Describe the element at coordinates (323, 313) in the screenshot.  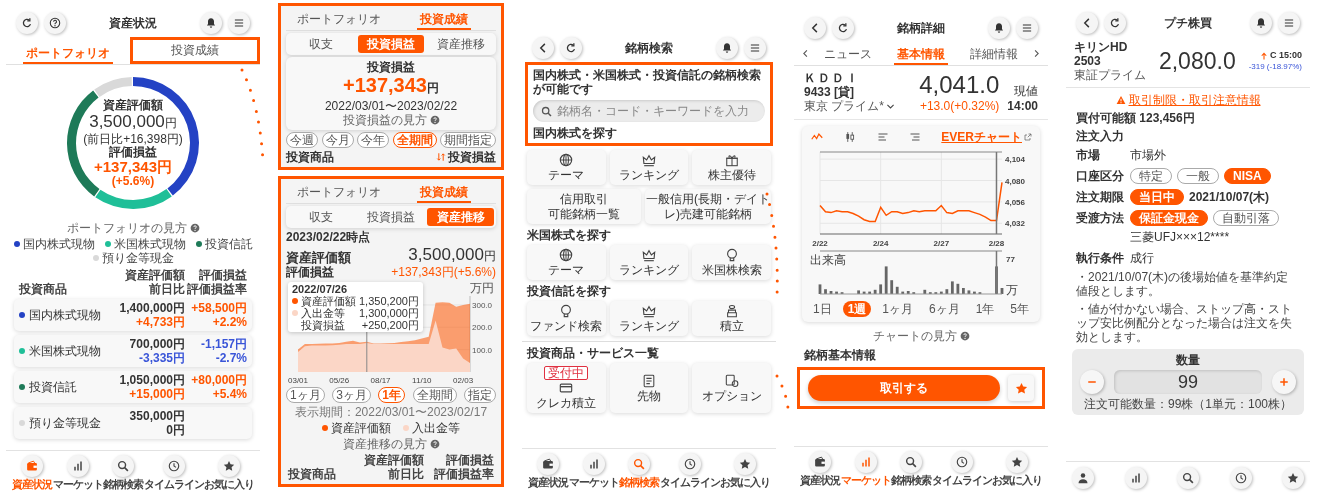
I see `tooltip-label: 入出金等` at that location.